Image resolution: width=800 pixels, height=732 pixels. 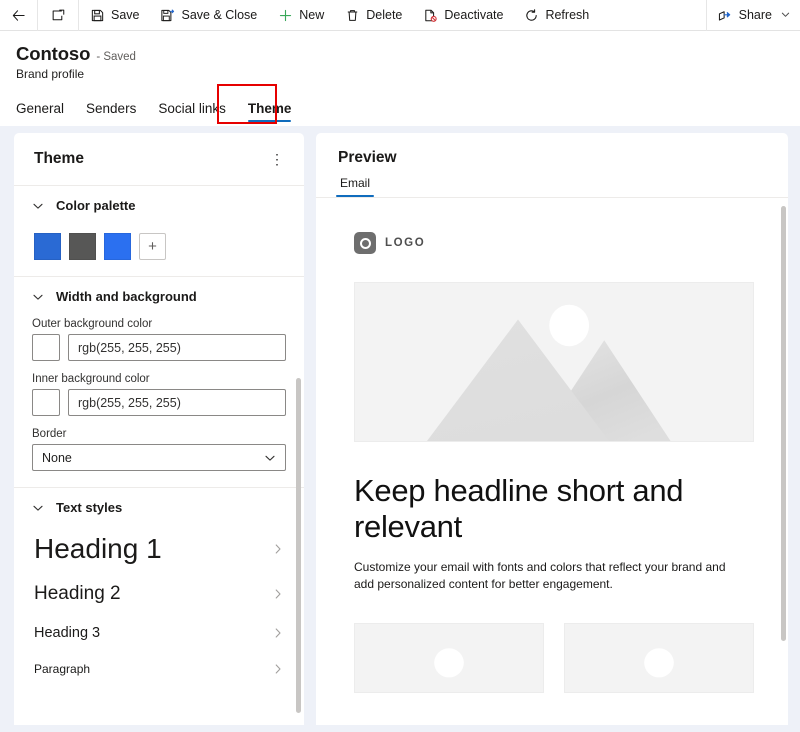 I want to click on logo-ring-shape, so click(x=365, y=243).